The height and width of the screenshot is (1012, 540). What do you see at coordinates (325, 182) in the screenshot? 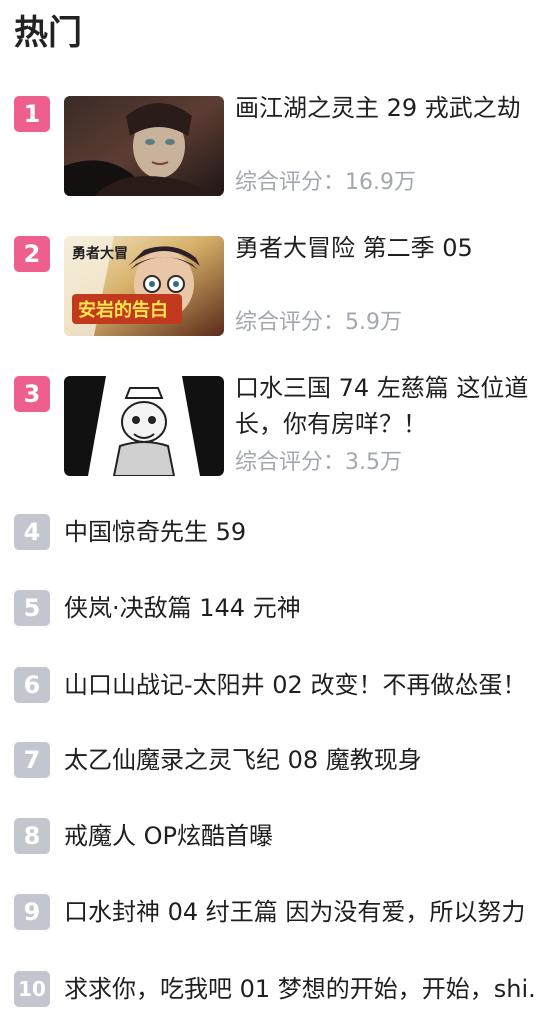
I see `item-score: 综合评分：16.9万` at bounding box center [325, 182].